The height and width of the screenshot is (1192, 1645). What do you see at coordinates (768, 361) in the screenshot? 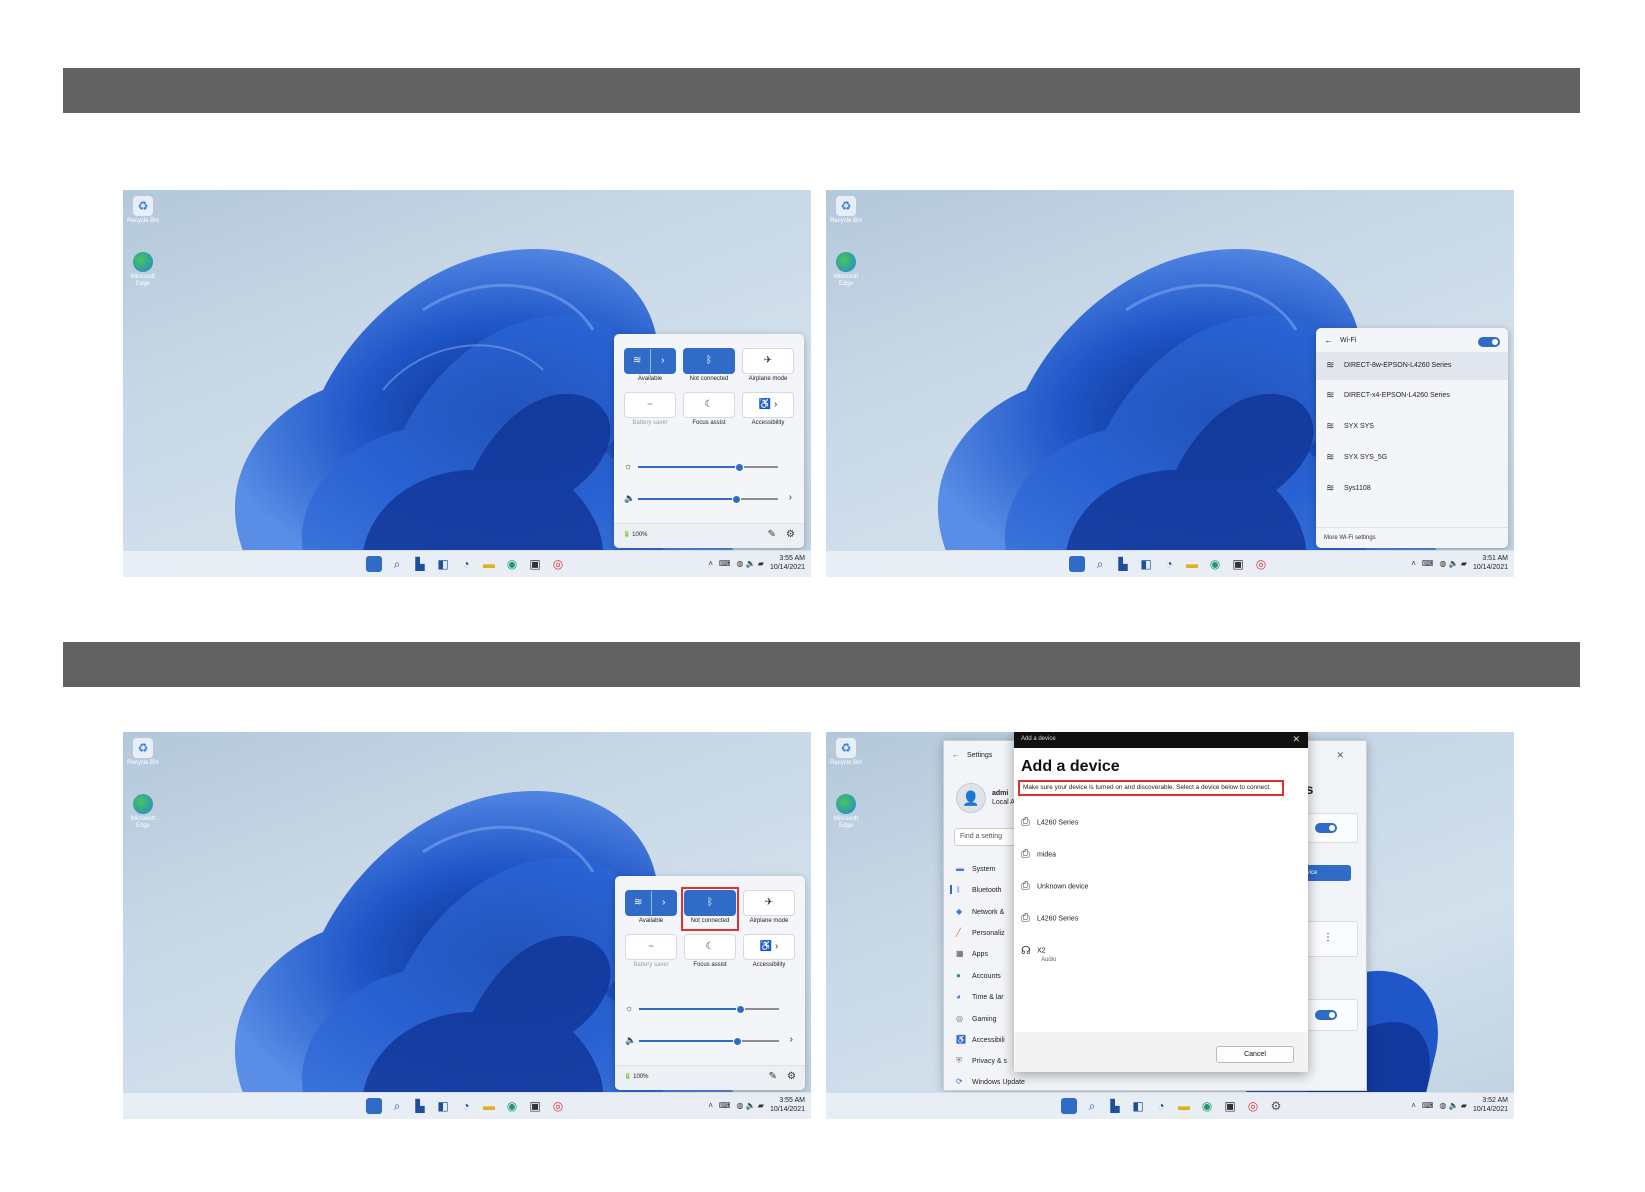
I see `airplane-tile: ✈` at bounding box center [768, 361].